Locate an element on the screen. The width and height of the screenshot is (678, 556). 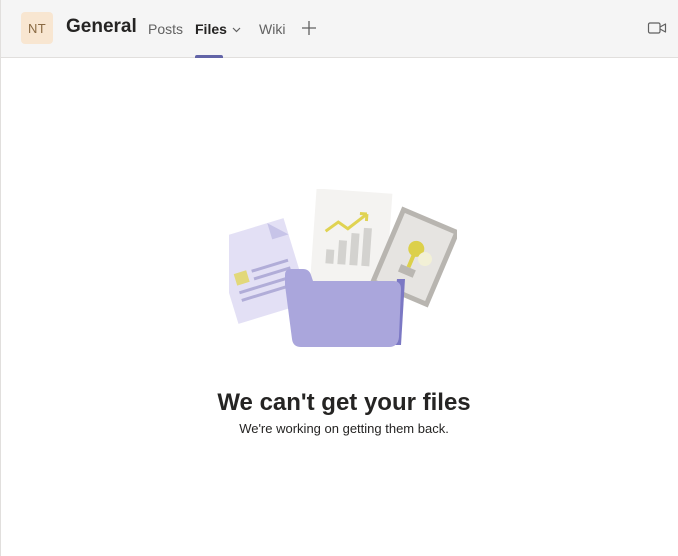
empty-state-subtitle: We're working on getting them back. is located at coordinates (344, 428).